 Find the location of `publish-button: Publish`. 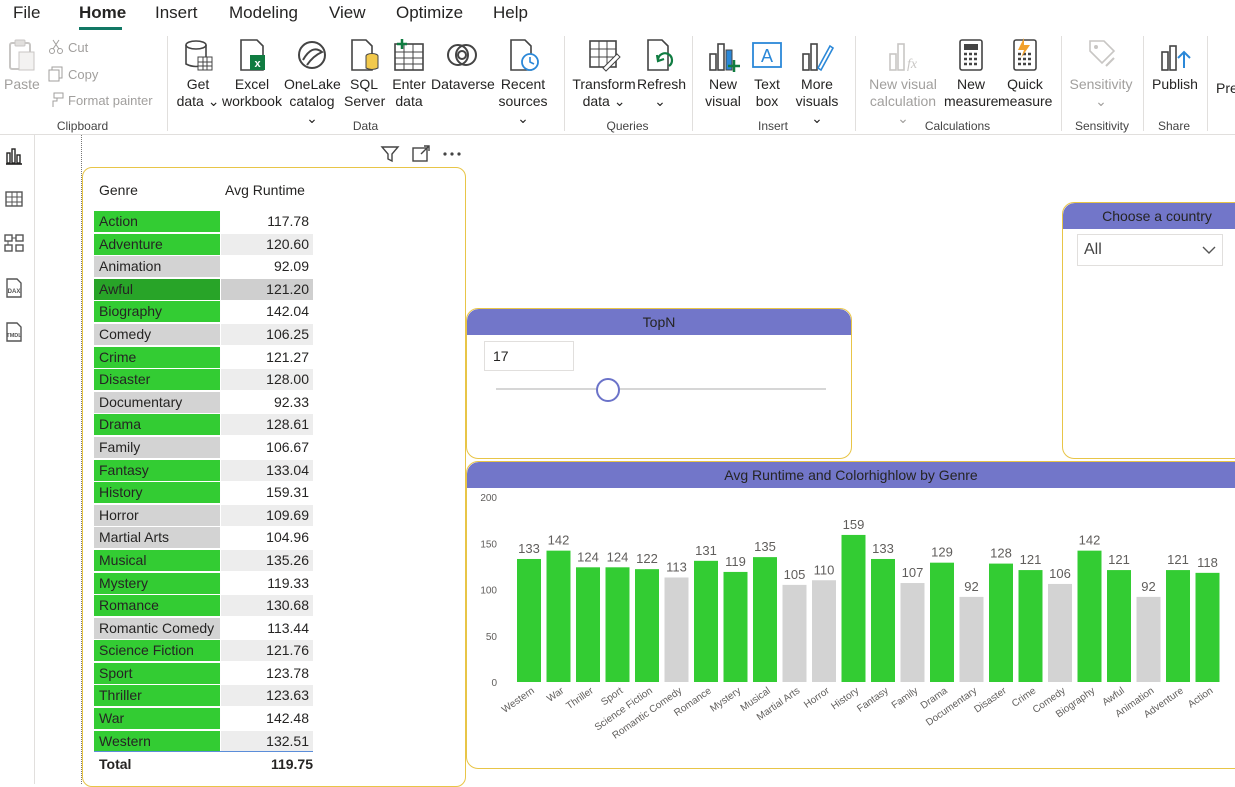

publish-button: Publish is located at coordinates (1175, 65).